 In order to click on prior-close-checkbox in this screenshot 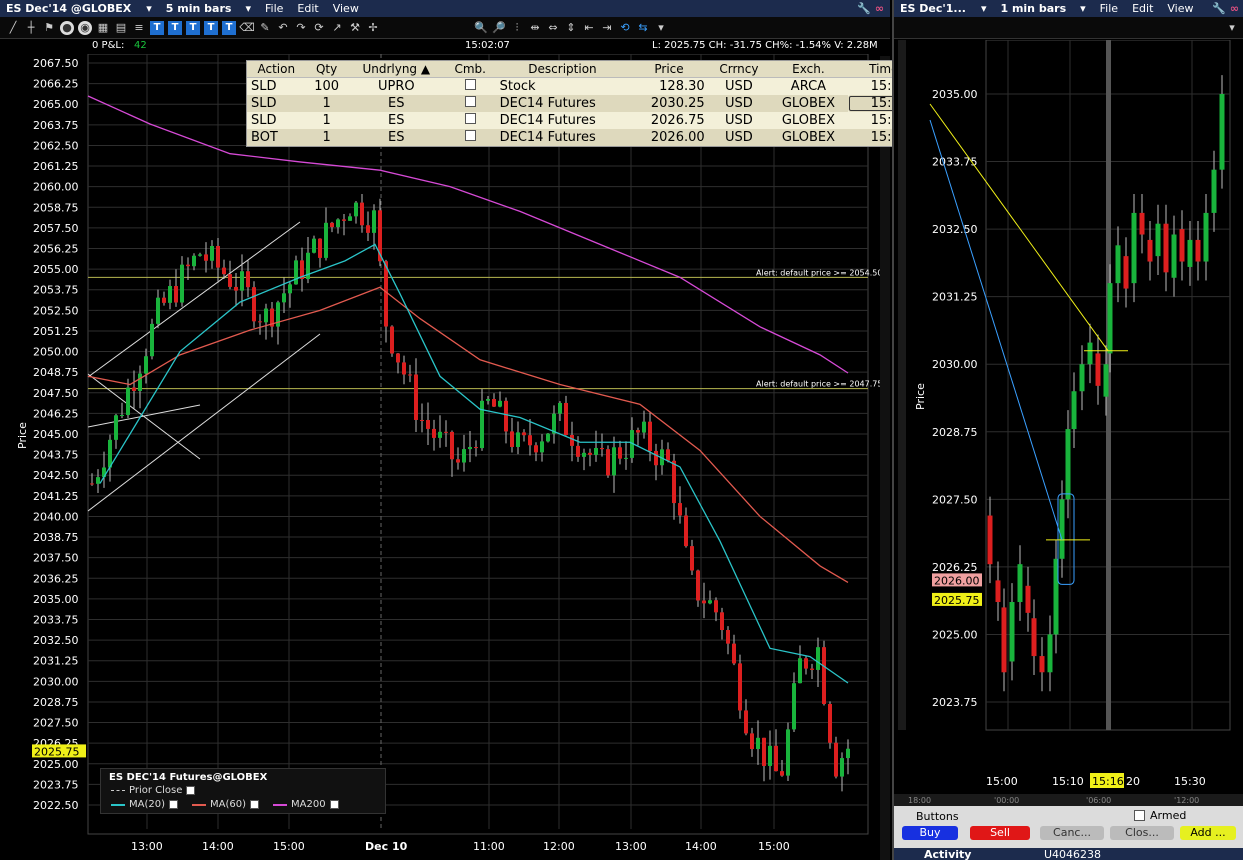, I will do `click(191, 790)`.